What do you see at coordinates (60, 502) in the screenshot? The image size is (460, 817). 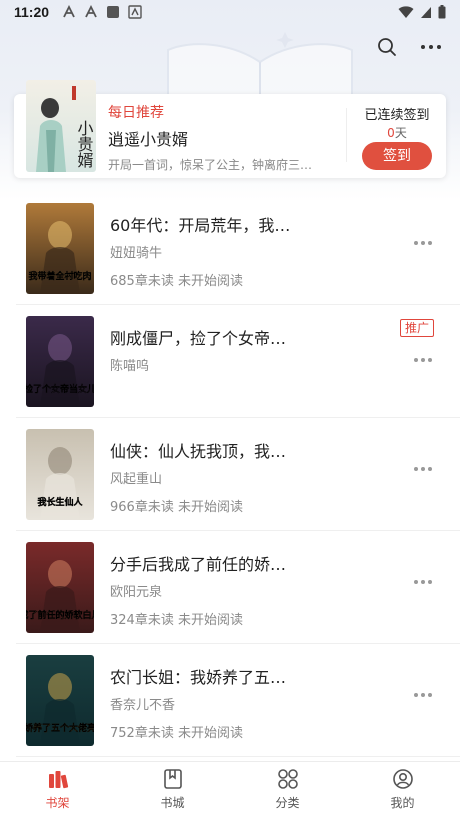 I see `book-cover-text: 我长生仙人` at bounding box center [60, 502].